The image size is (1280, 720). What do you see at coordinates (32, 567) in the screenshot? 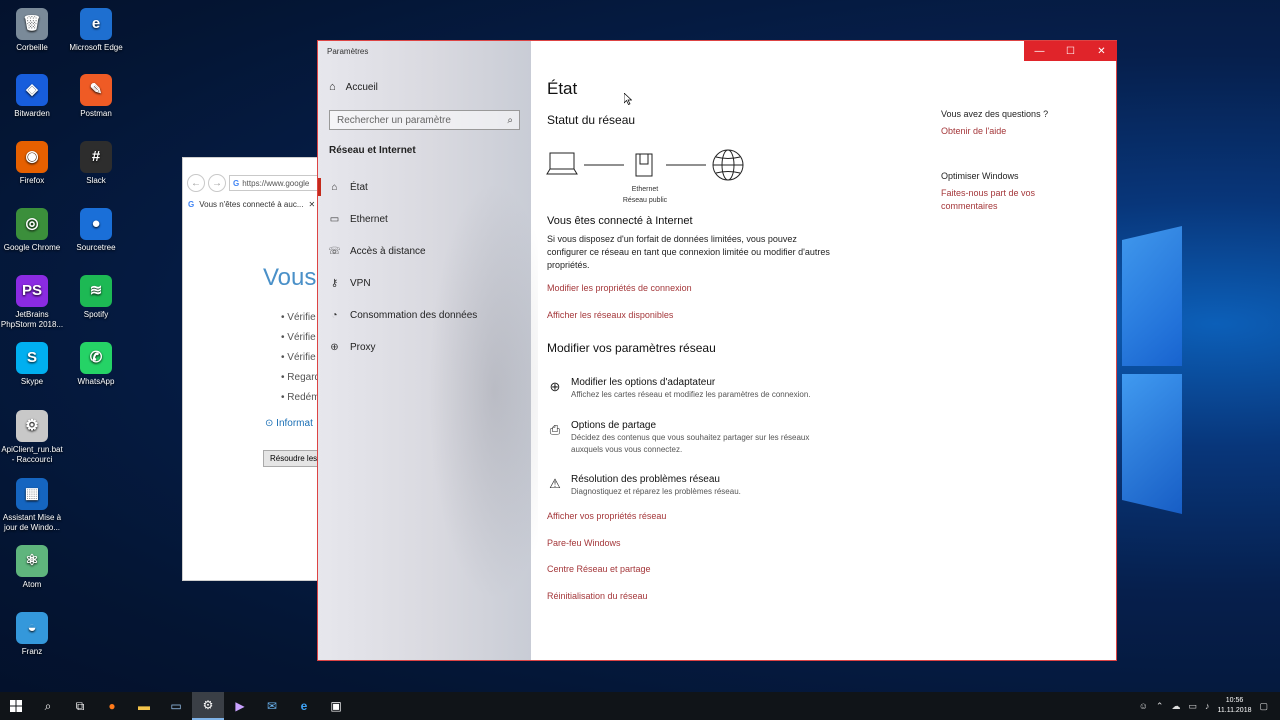
I see `desktop-icon: ⚛ Atom` at bounding box center [32, 567].